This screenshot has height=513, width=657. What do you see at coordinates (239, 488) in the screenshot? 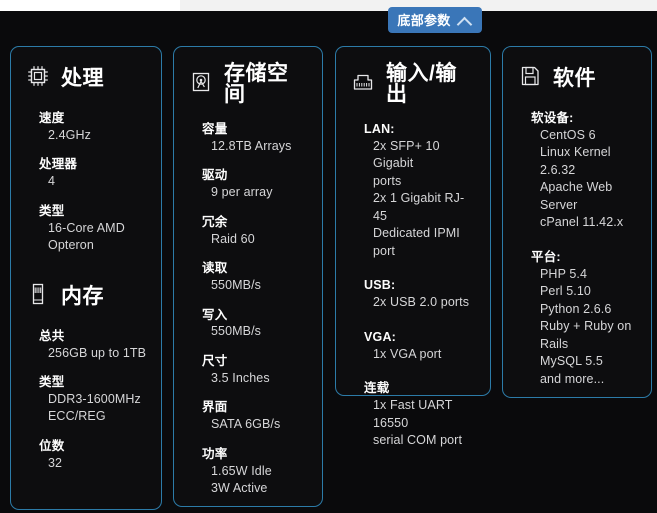
I see `spec-value: 3W Active` at bounding box center [239, 488].